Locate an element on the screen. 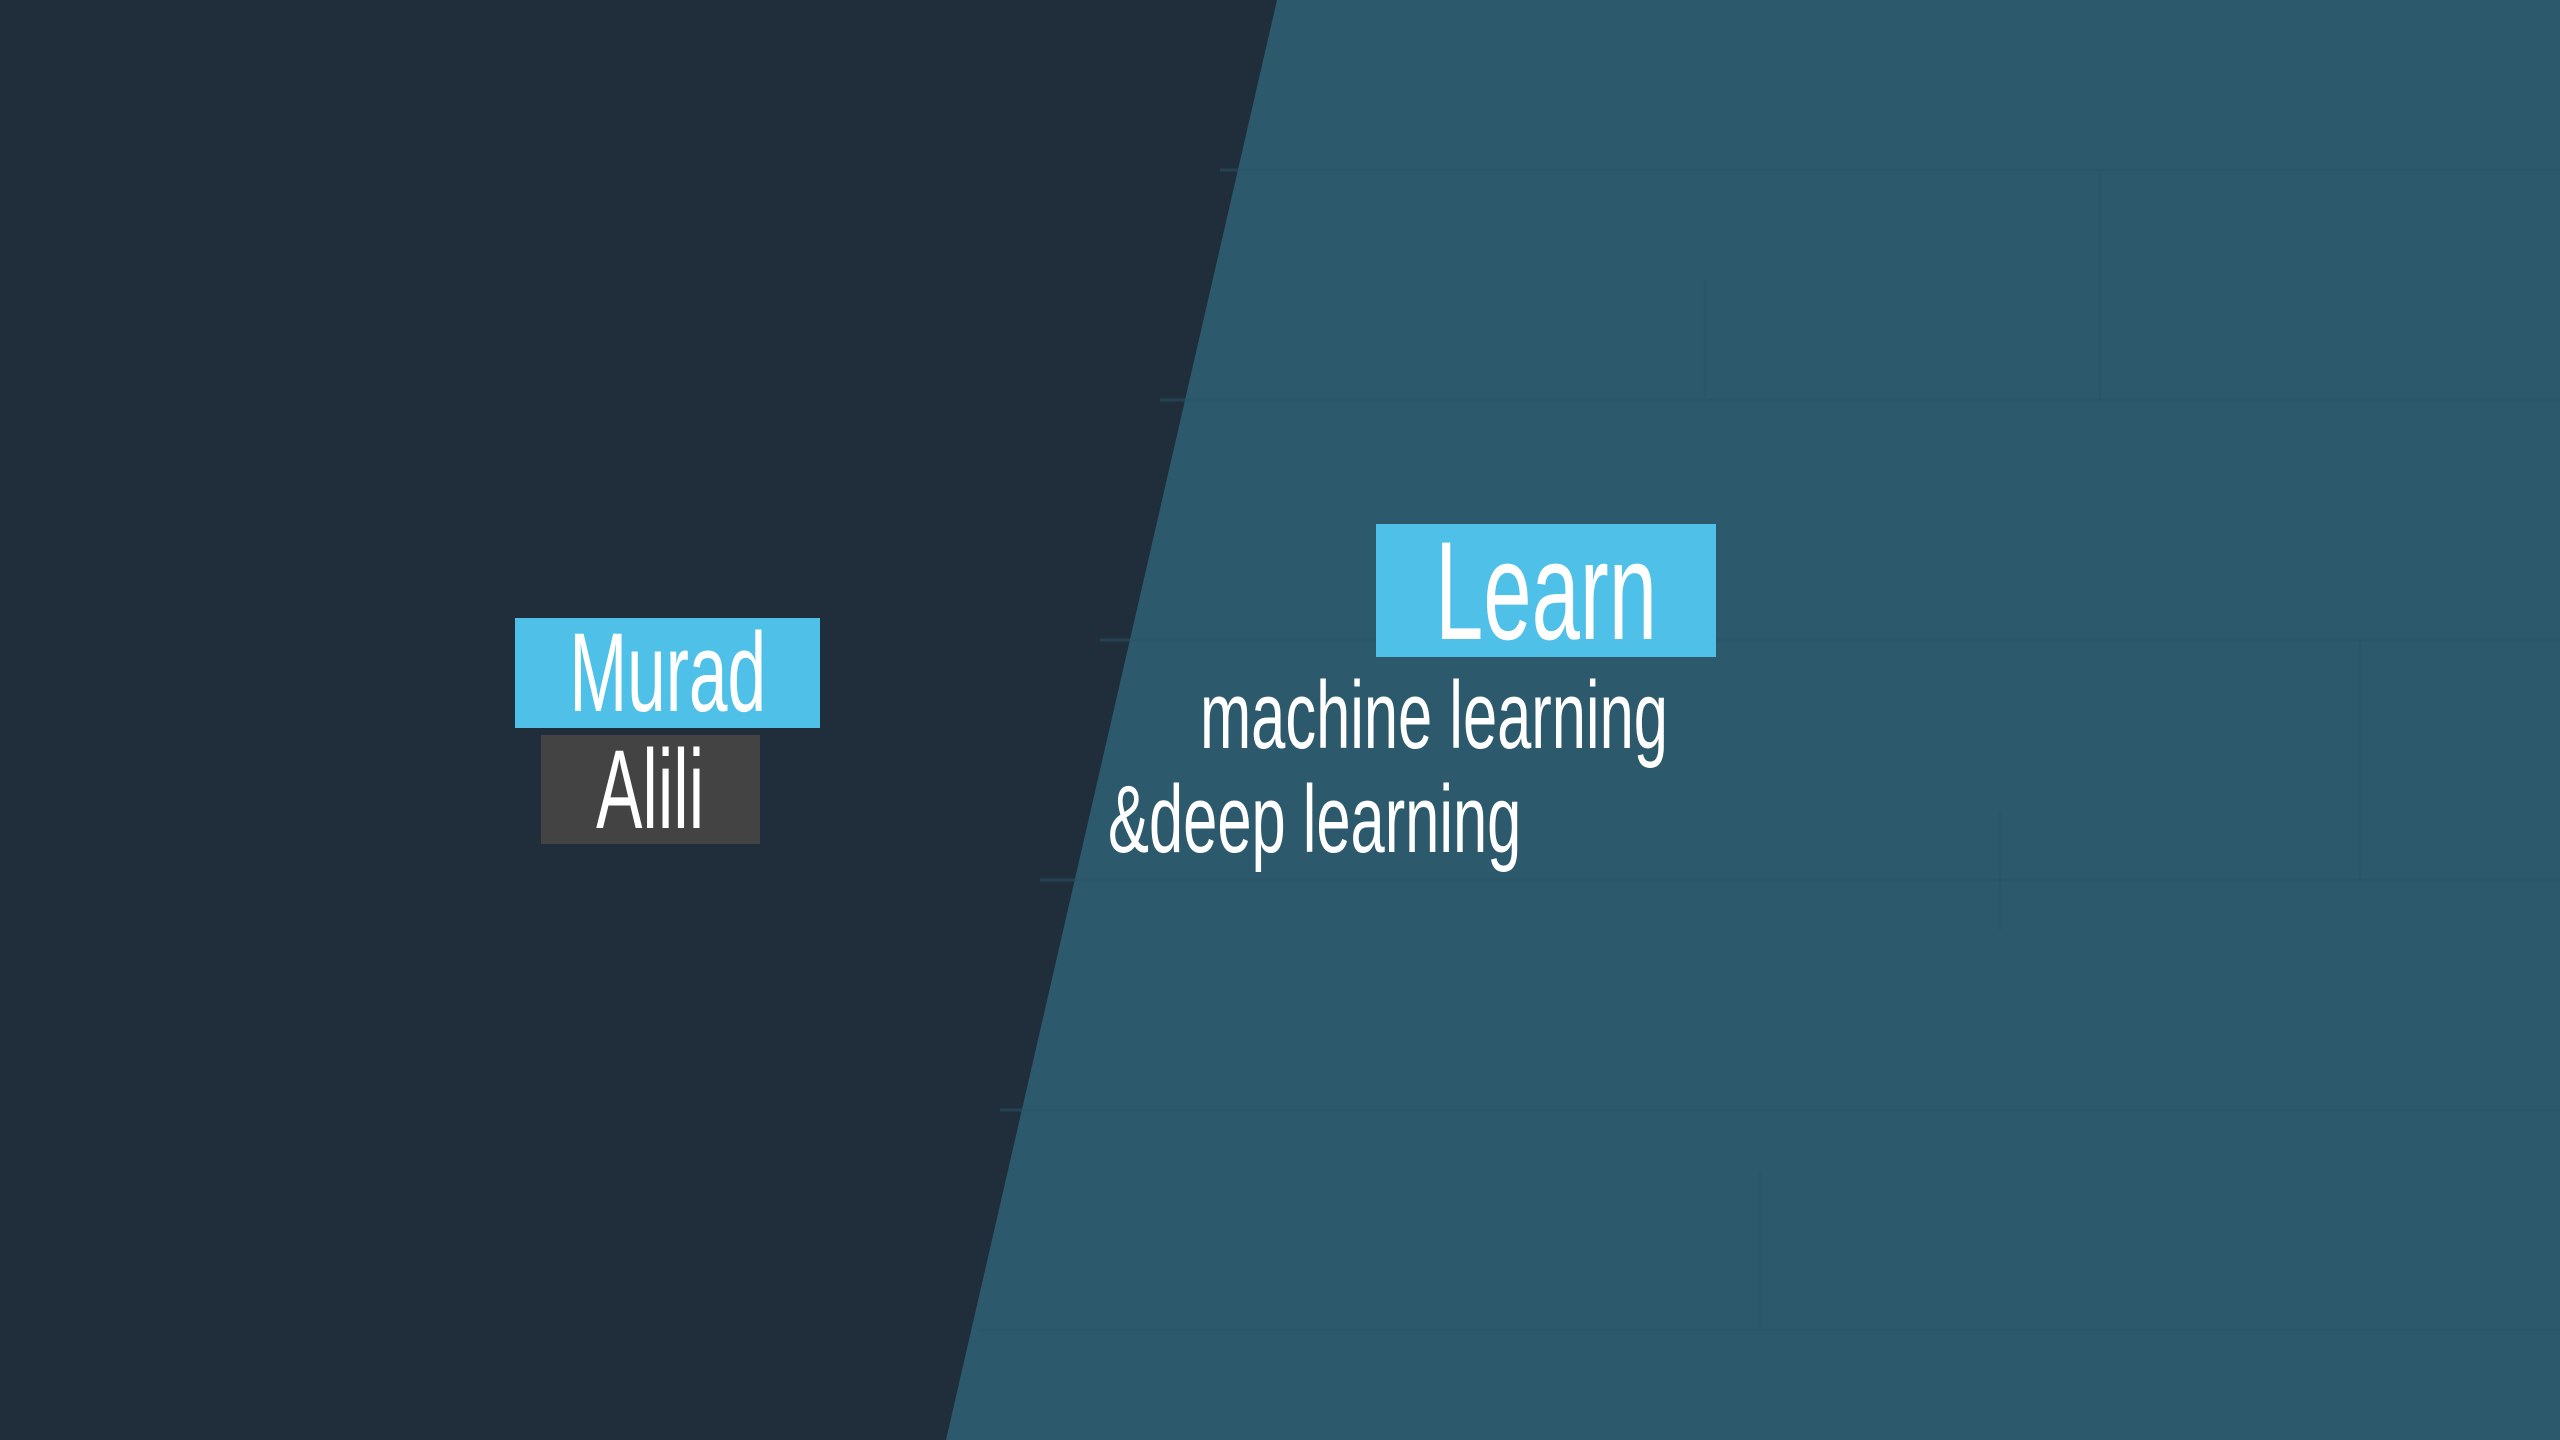 This screenshot has height=1440, width=2560. learn-word: Learn is located at coordinates (1546, 590).